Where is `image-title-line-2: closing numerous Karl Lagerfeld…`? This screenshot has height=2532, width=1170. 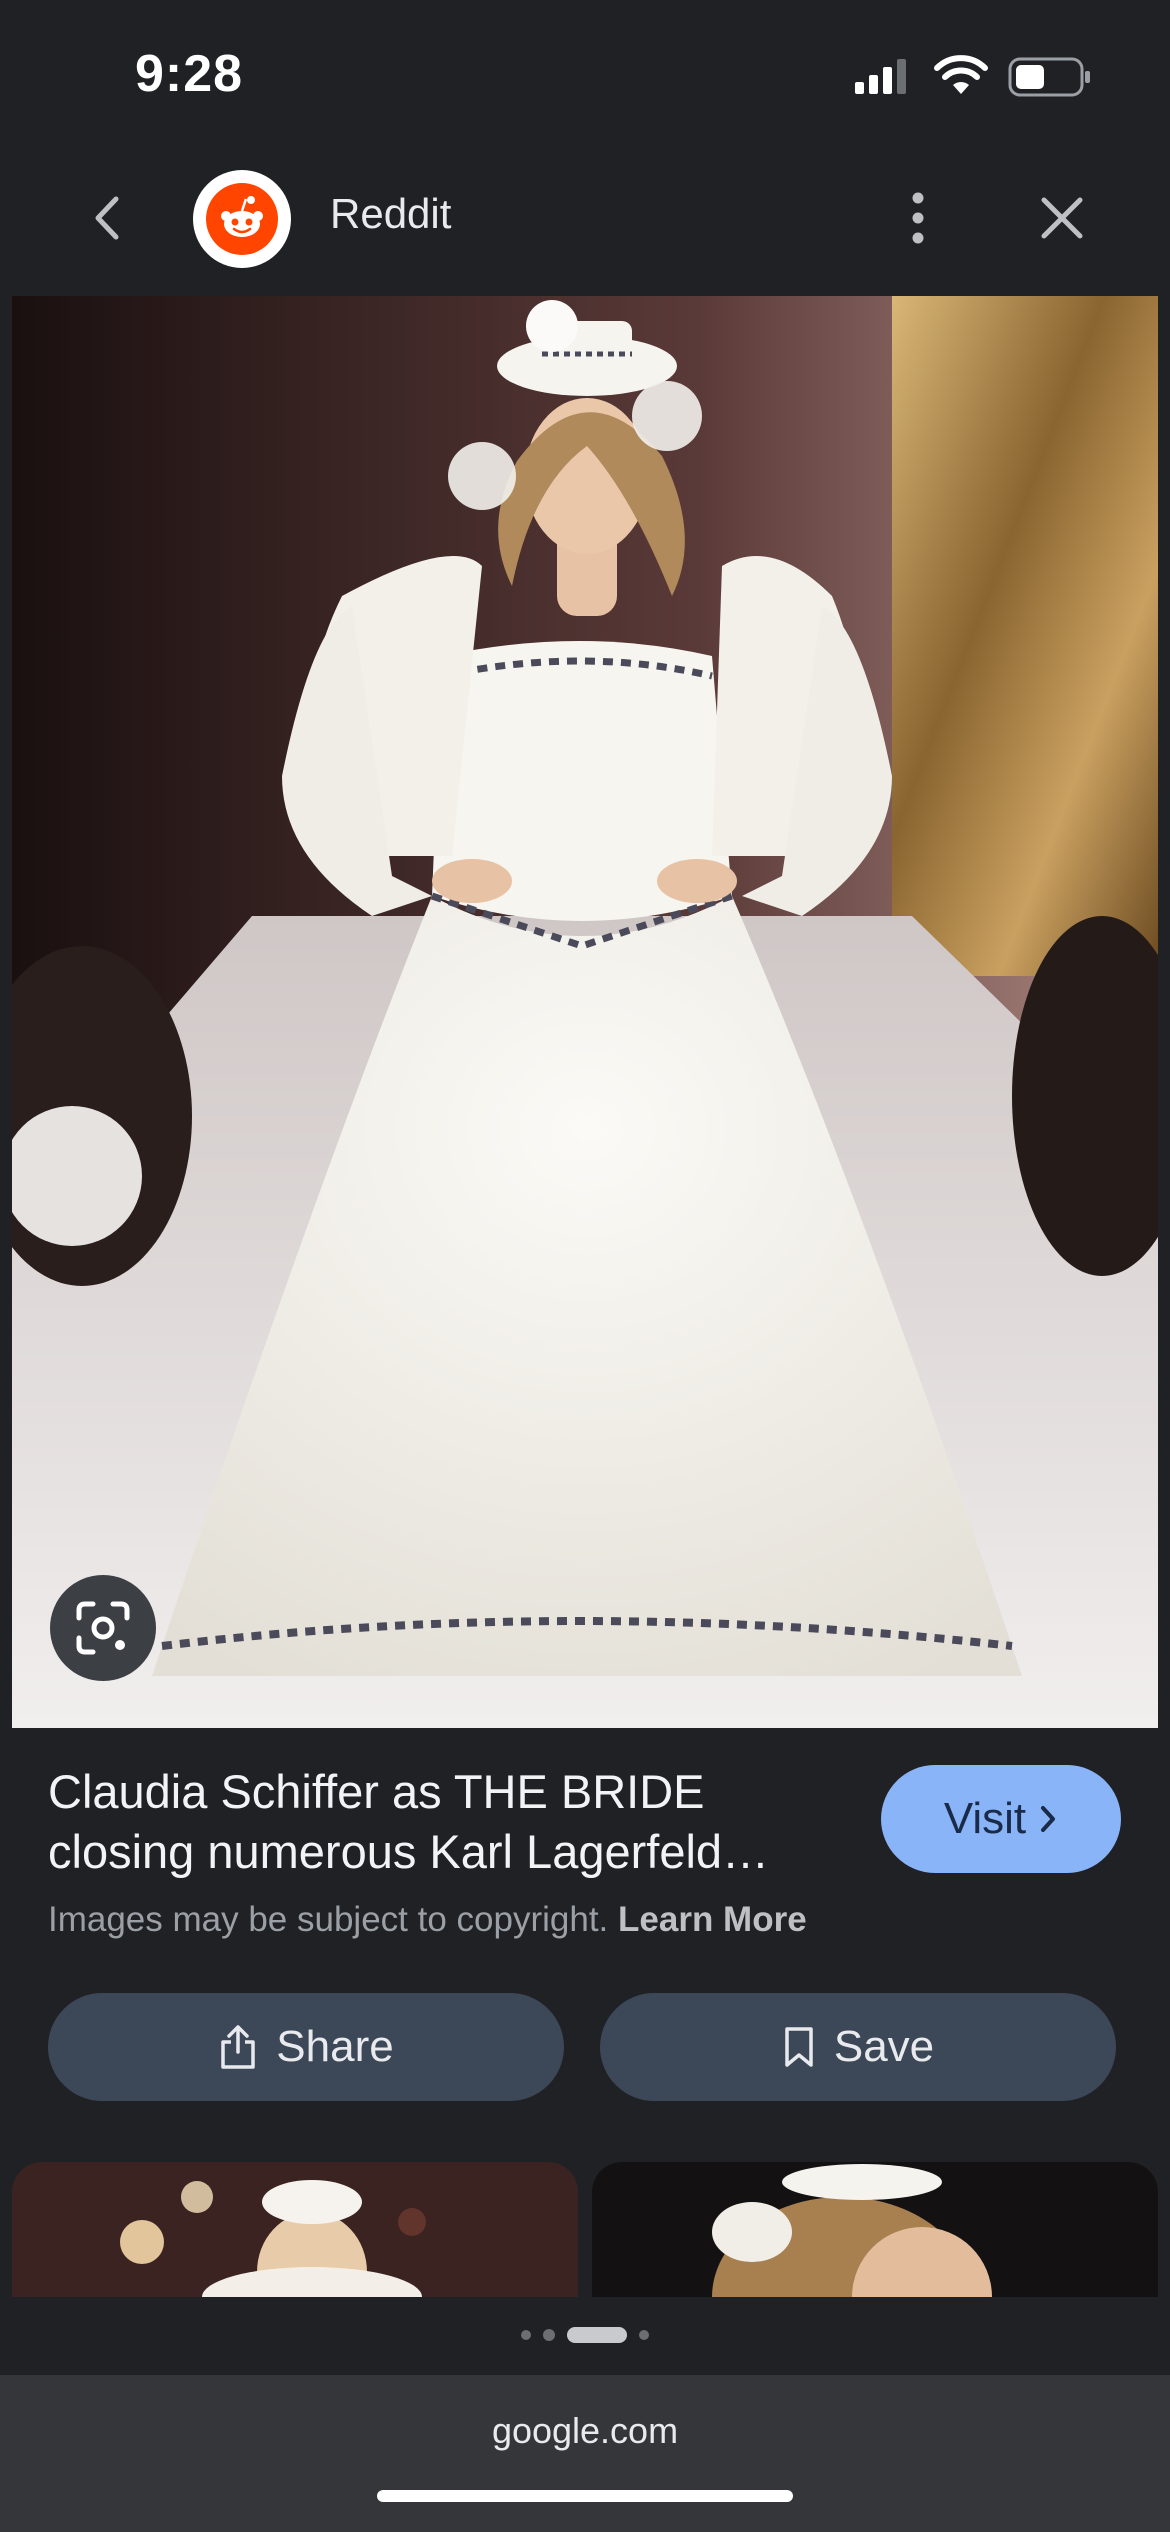 image-title-line-2: closing numerous Karl Lagerfeld… is located at coordinates (409, 1851).